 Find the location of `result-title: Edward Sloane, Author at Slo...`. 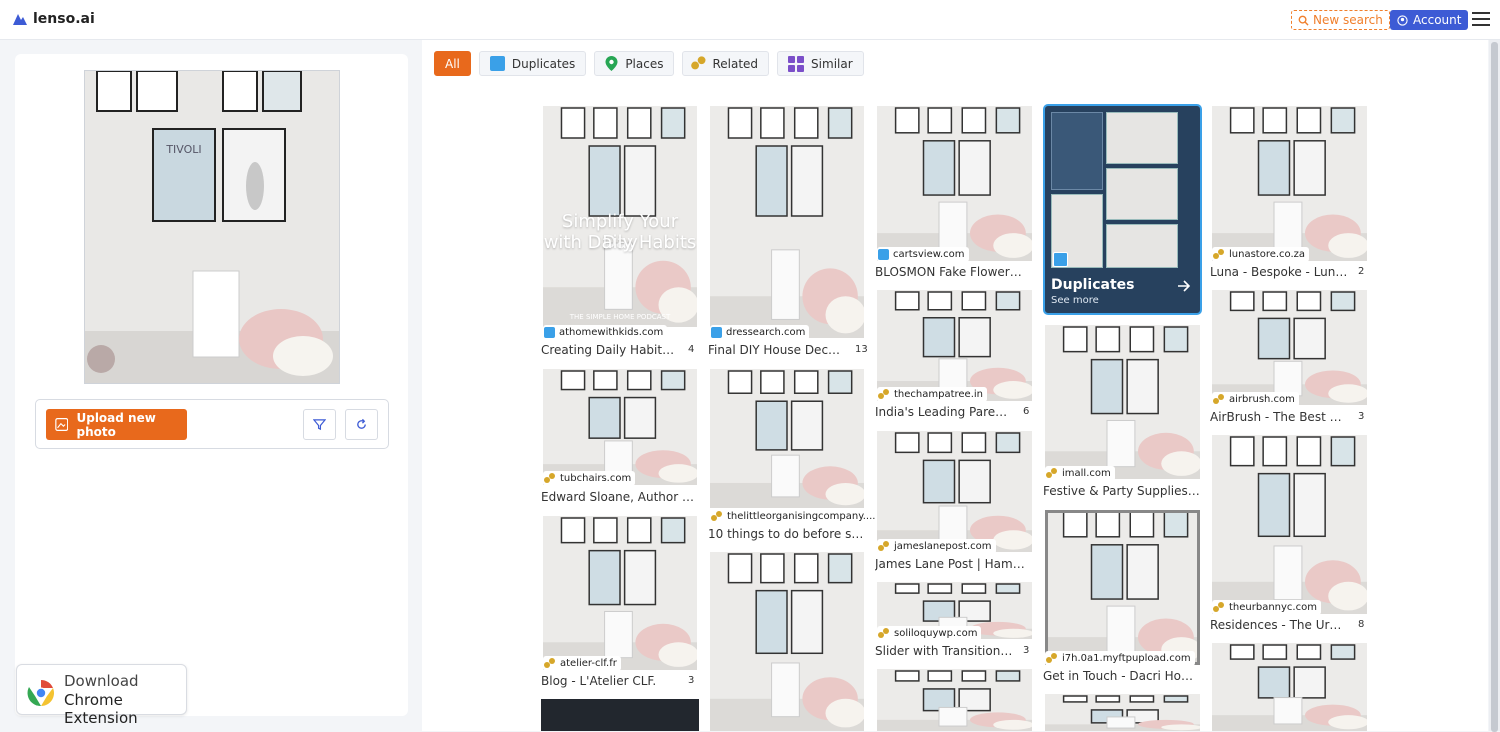

result-title: Edward Sloane, Author at Slo... is located at coordinates (619, 498).